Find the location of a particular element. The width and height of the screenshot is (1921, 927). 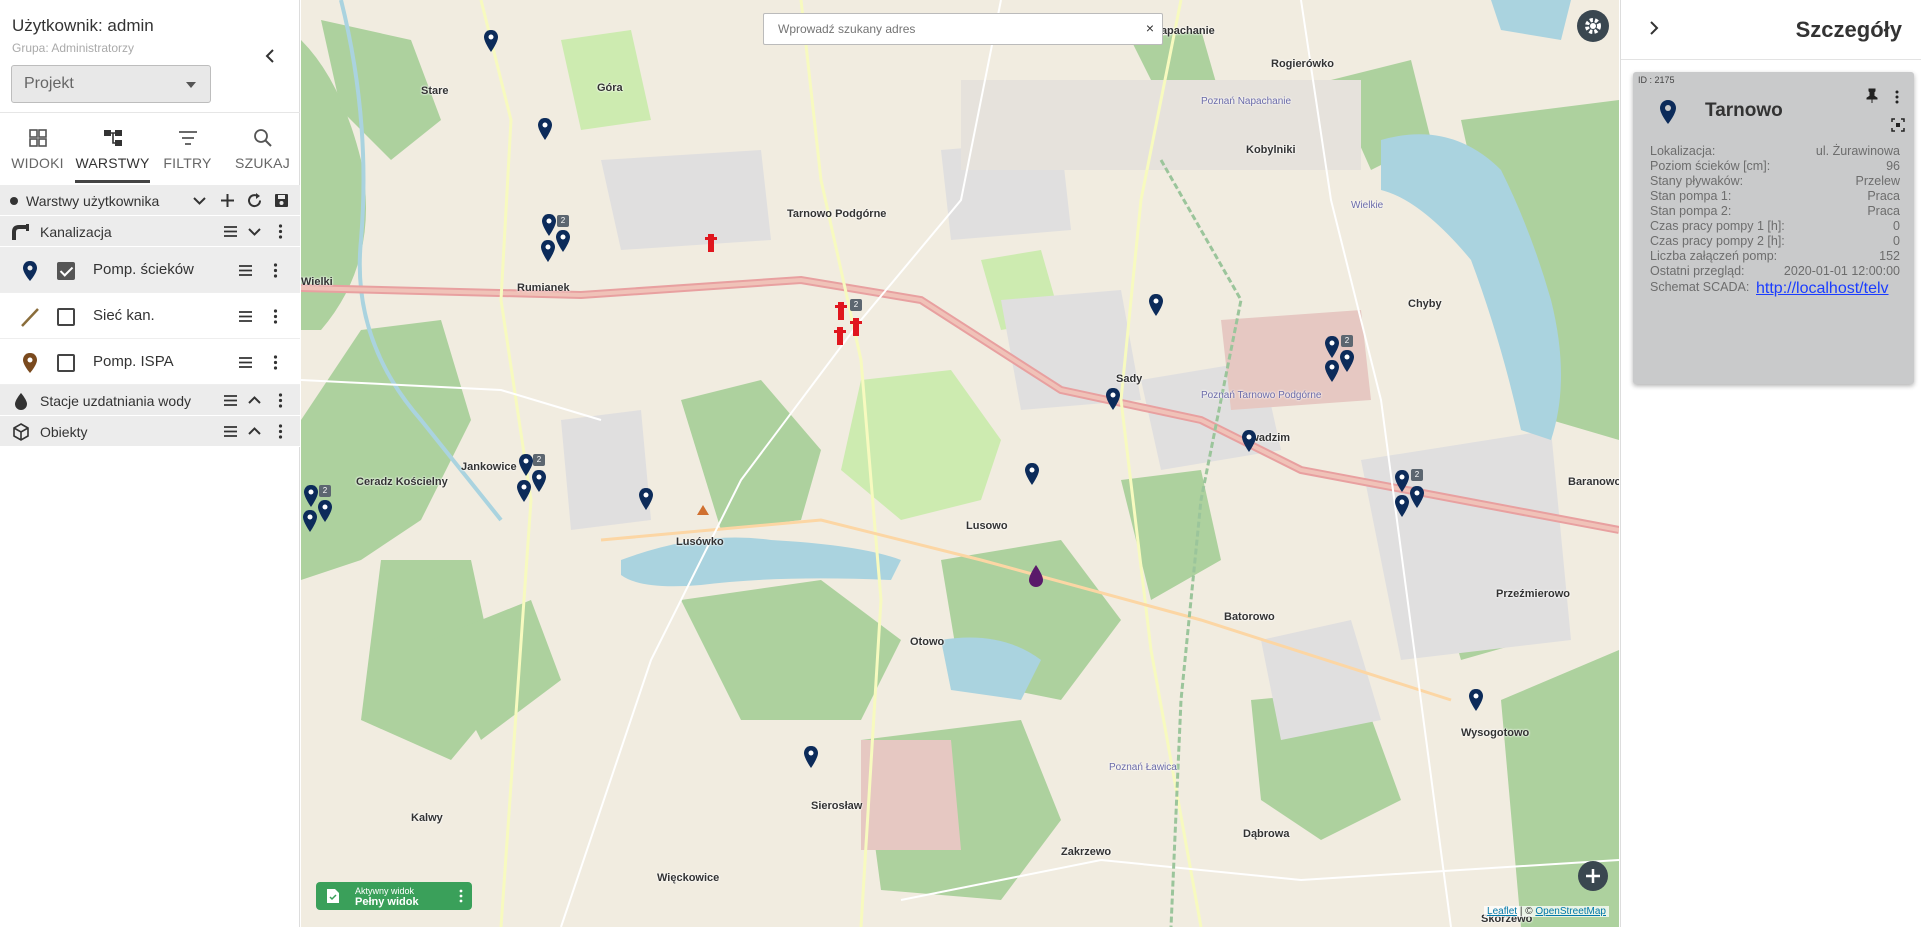

project-select: Projekt is located at coordinates (111, 84).